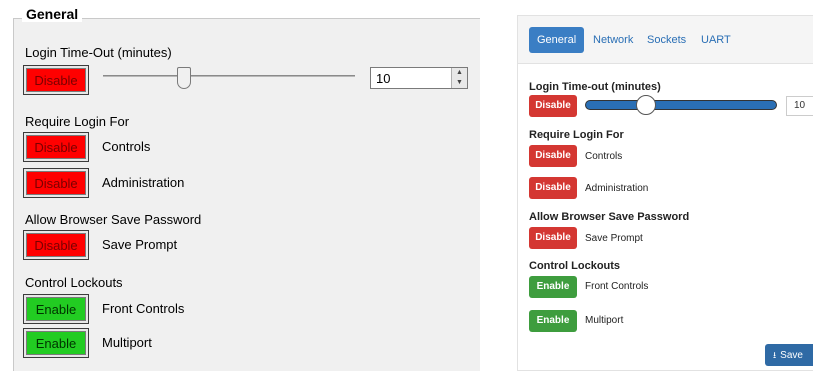 This screenshot has width=813, height=371. I want to click on tab-bar: General Network Sockets UART, so click(665, 40).